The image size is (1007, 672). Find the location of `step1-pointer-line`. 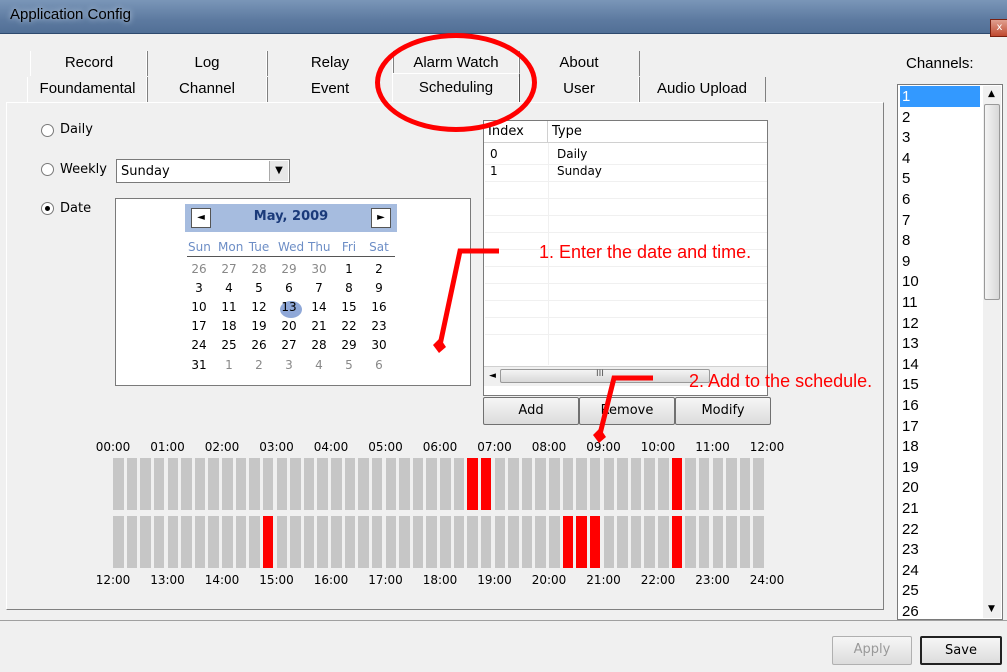

step1-pointer-line is located at coordinates (468, 297).